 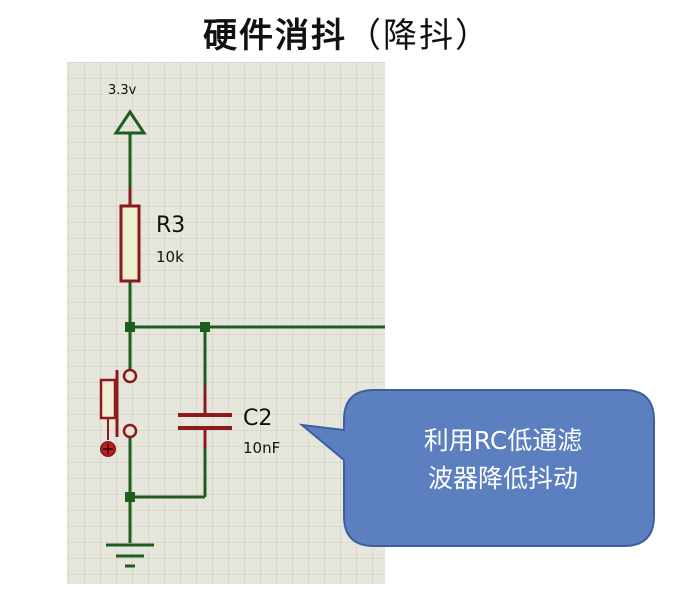 I want to click on capacitor-value: 10nF, so click(x=261, y=448).